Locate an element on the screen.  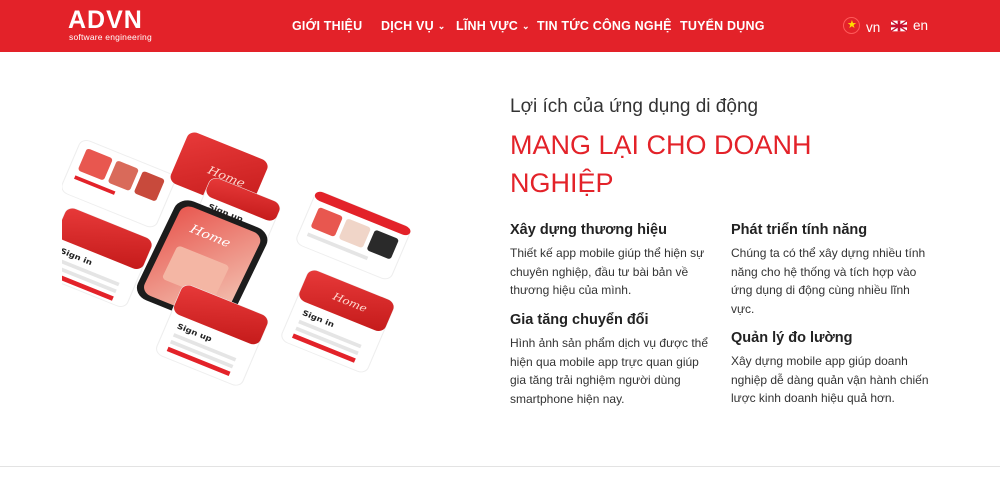
feature-title: Xây dựng thương hiệu is located at coordinates (588, 230).